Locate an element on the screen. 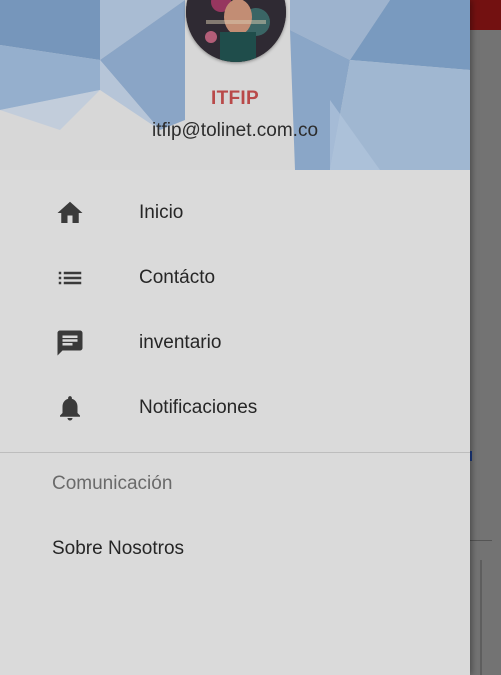 This screenshot has height=675, width=501. menu-item-contacto: Contácto is located at coordinates (235, 277).